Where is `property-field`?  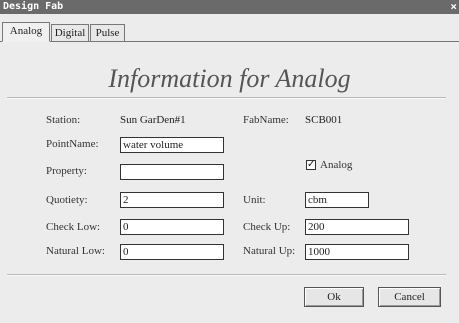 property-field is located at coordinates (172, 172).